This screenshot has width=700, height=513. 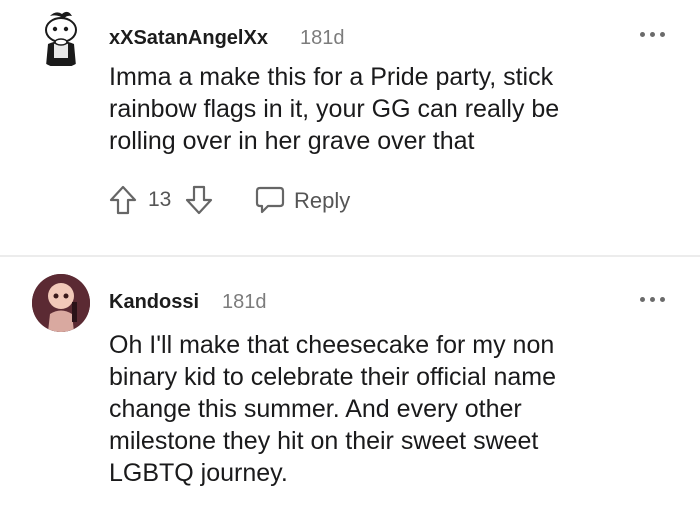 What do you see at coordinates (188, 38) in the screenshot?
I see `username: xXSatanAngelXx` at bounding box center [188, 38].